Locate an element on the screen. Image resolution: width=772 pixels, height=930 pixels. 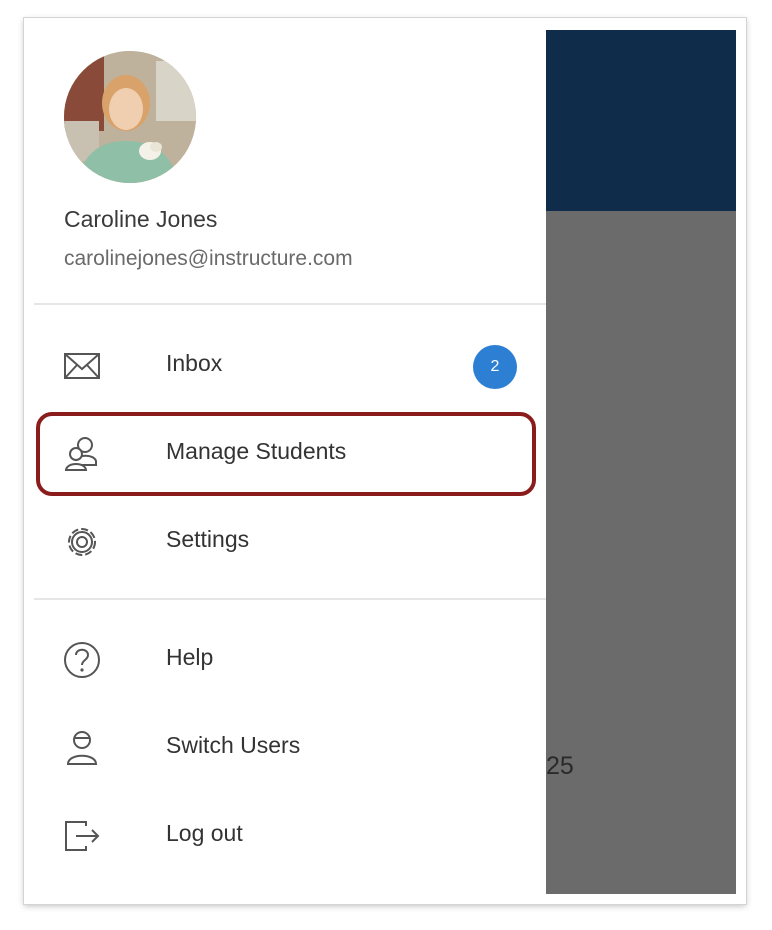
unread-count-badge: 2 is located at coordinates (495, 367).